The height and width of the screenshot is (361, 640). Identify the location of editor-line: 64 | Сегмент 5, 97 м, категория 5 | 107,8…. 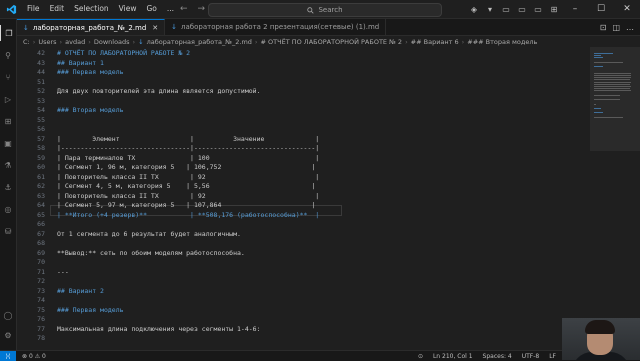
(303, 205).